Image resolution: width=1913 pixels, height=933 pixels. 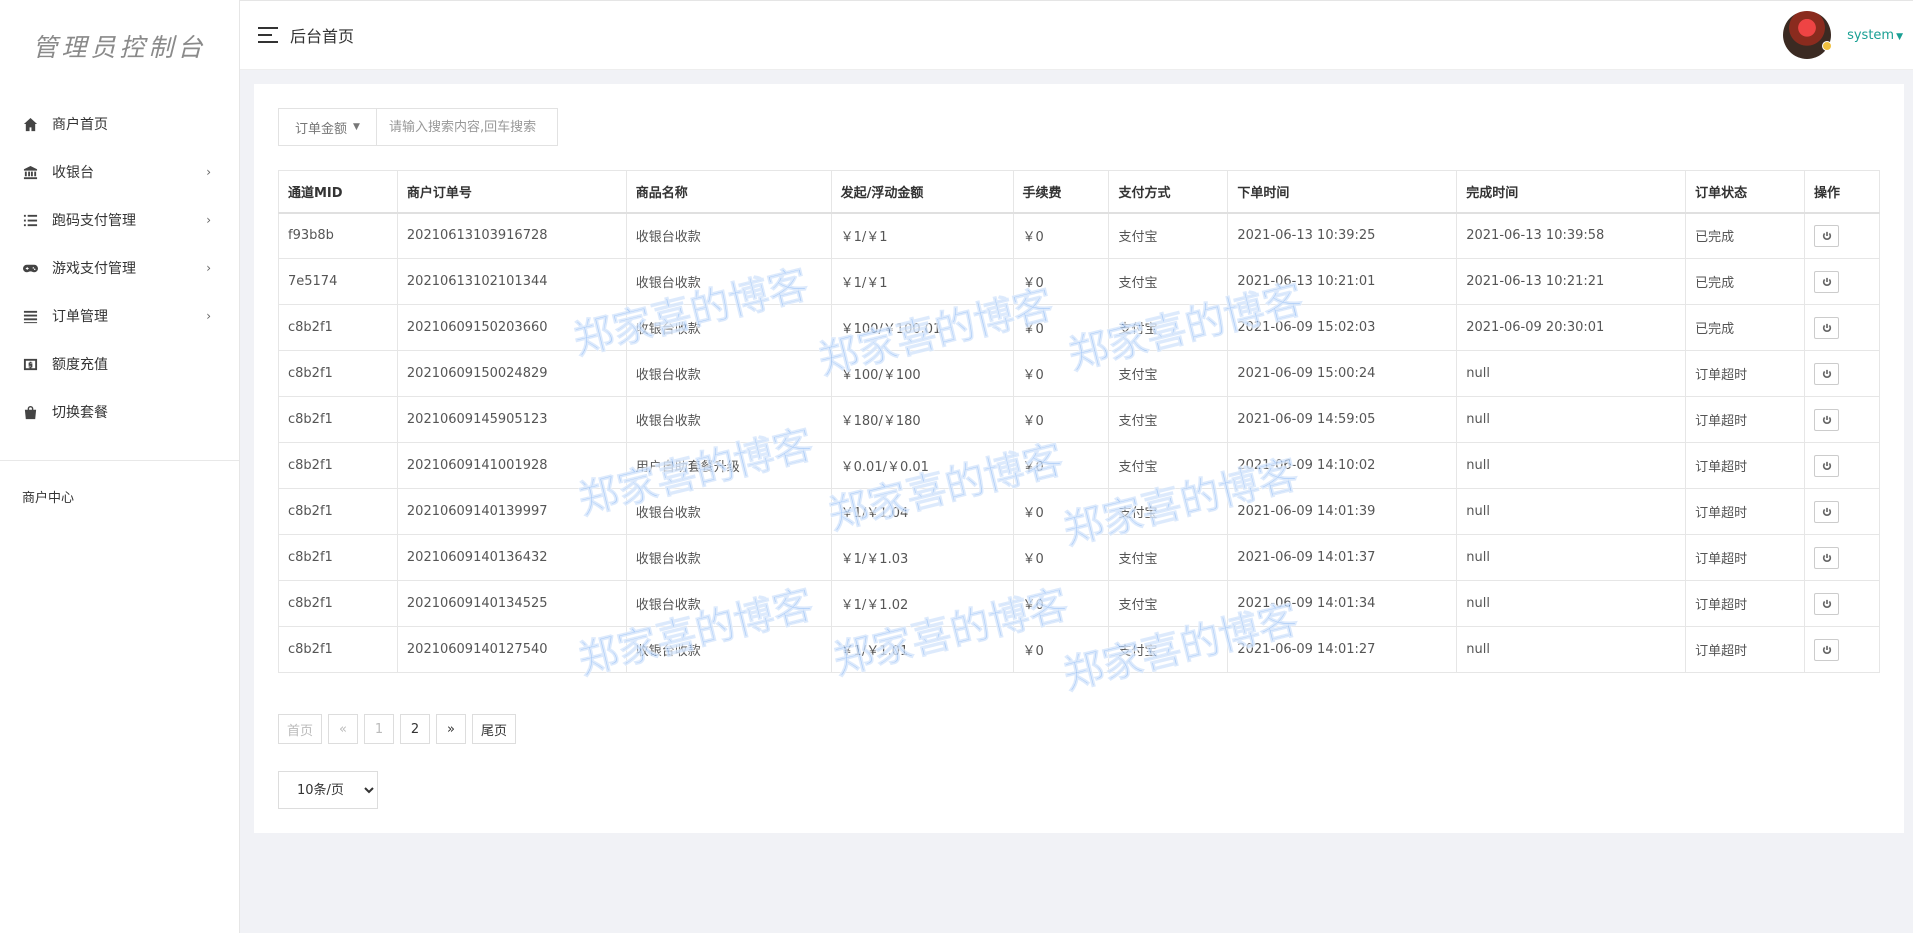 What do you see at coordinates (119, 172) in the screenshot?
I see `sidebar-item-cashier: 收银台 ›` at bounding box center [119, 172].